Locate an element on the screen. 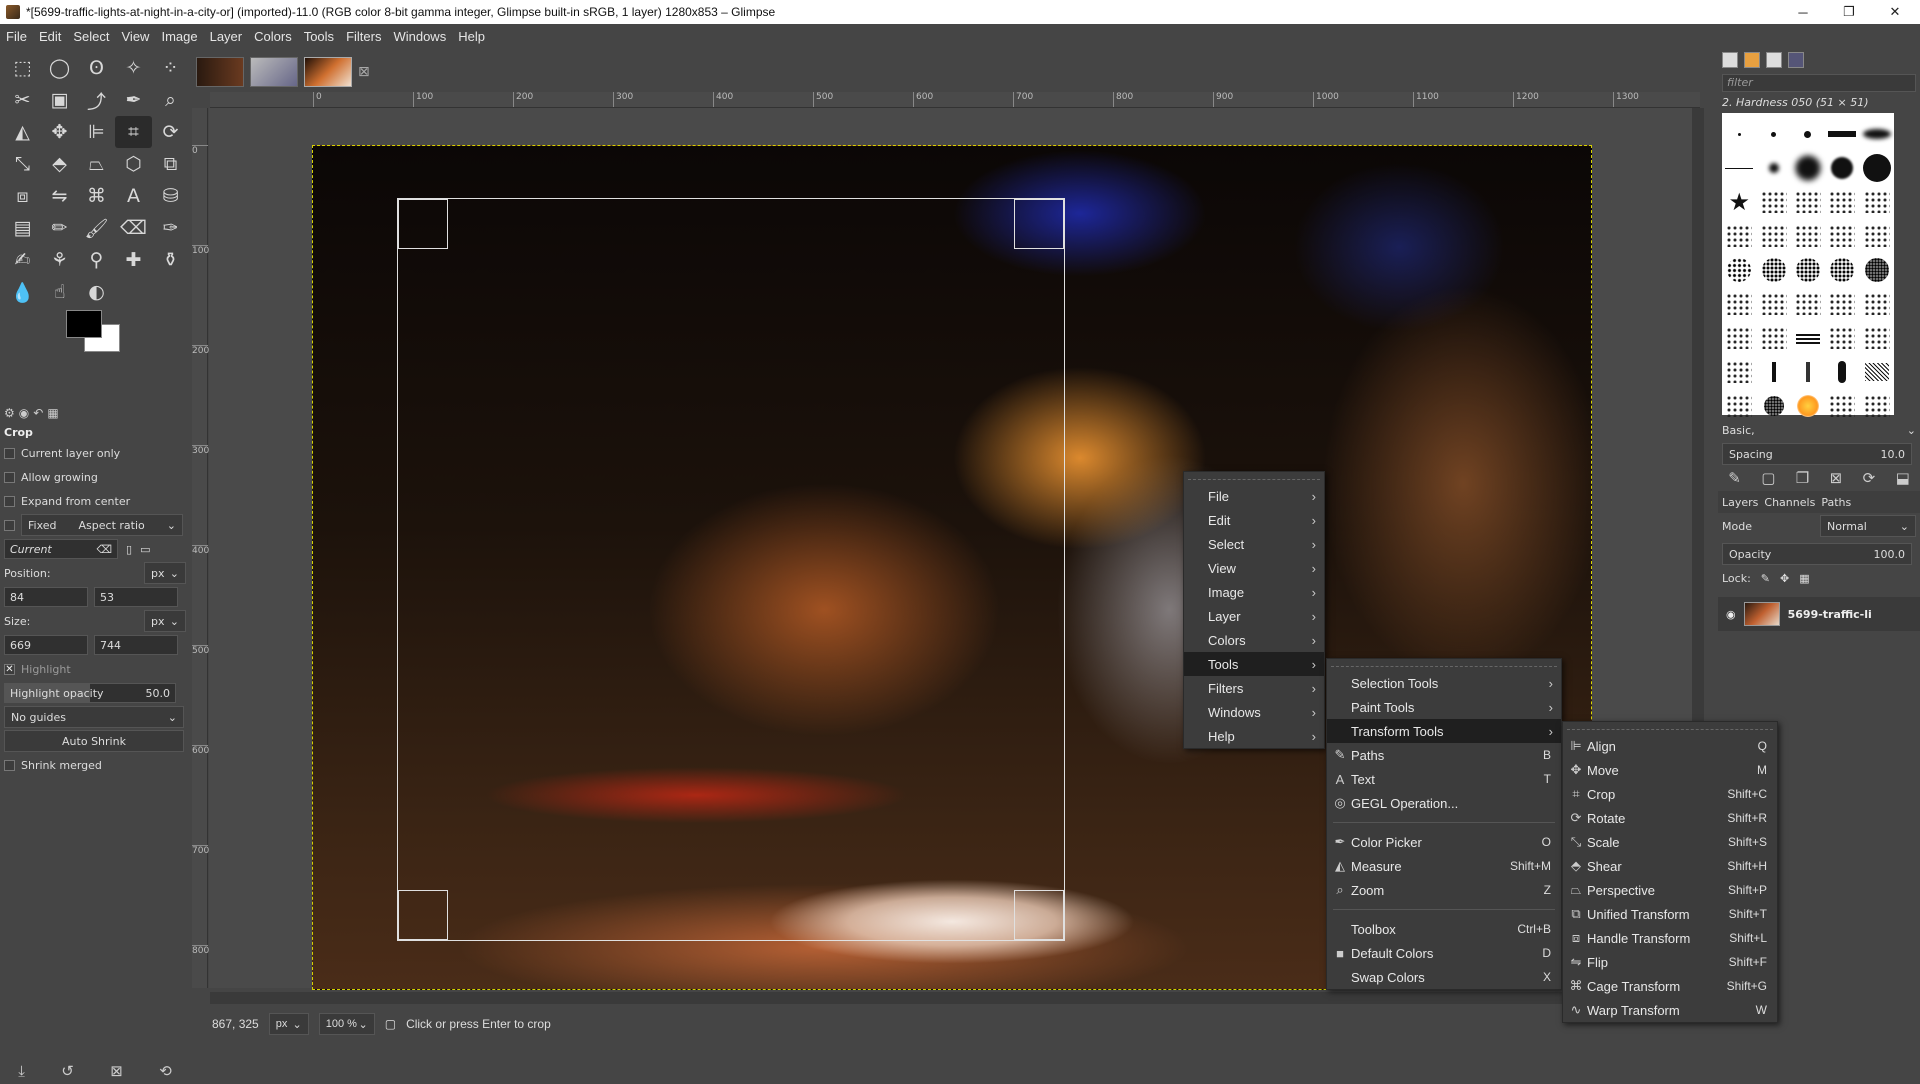 Image resolution: width=1920 pixels, height=1084 pixels. layer-mode-combo: Normal ⌄ is located at coordinates (1868, 526).